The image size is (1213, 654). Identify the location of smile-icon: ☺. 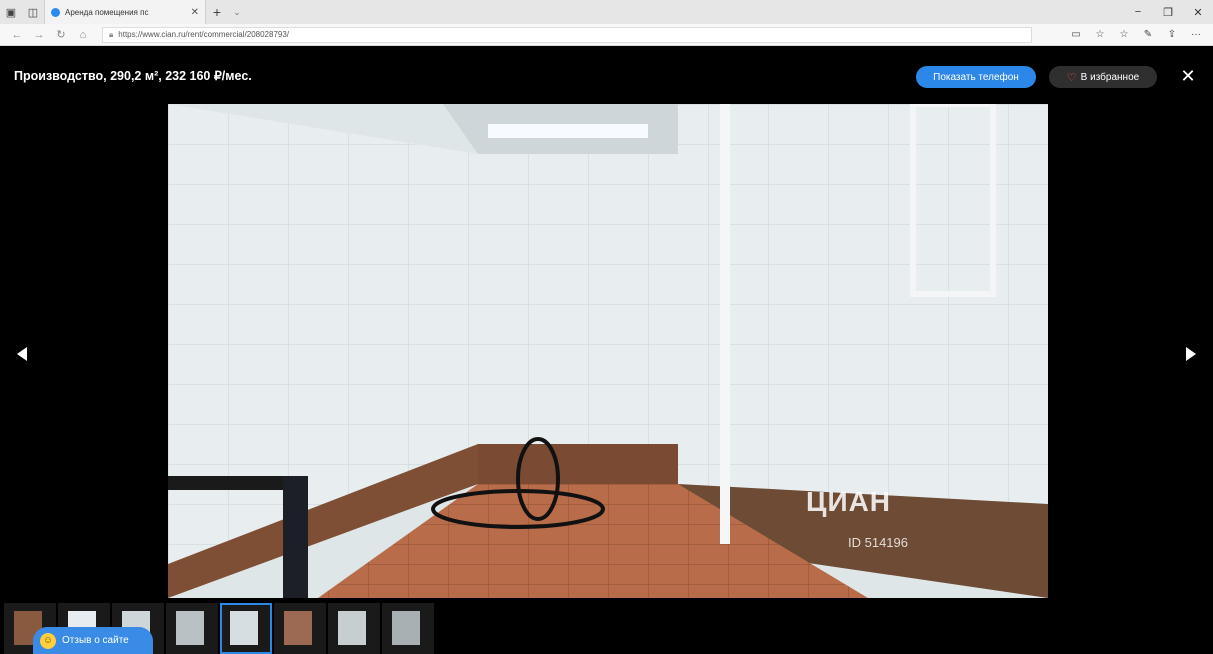
(48, 640).